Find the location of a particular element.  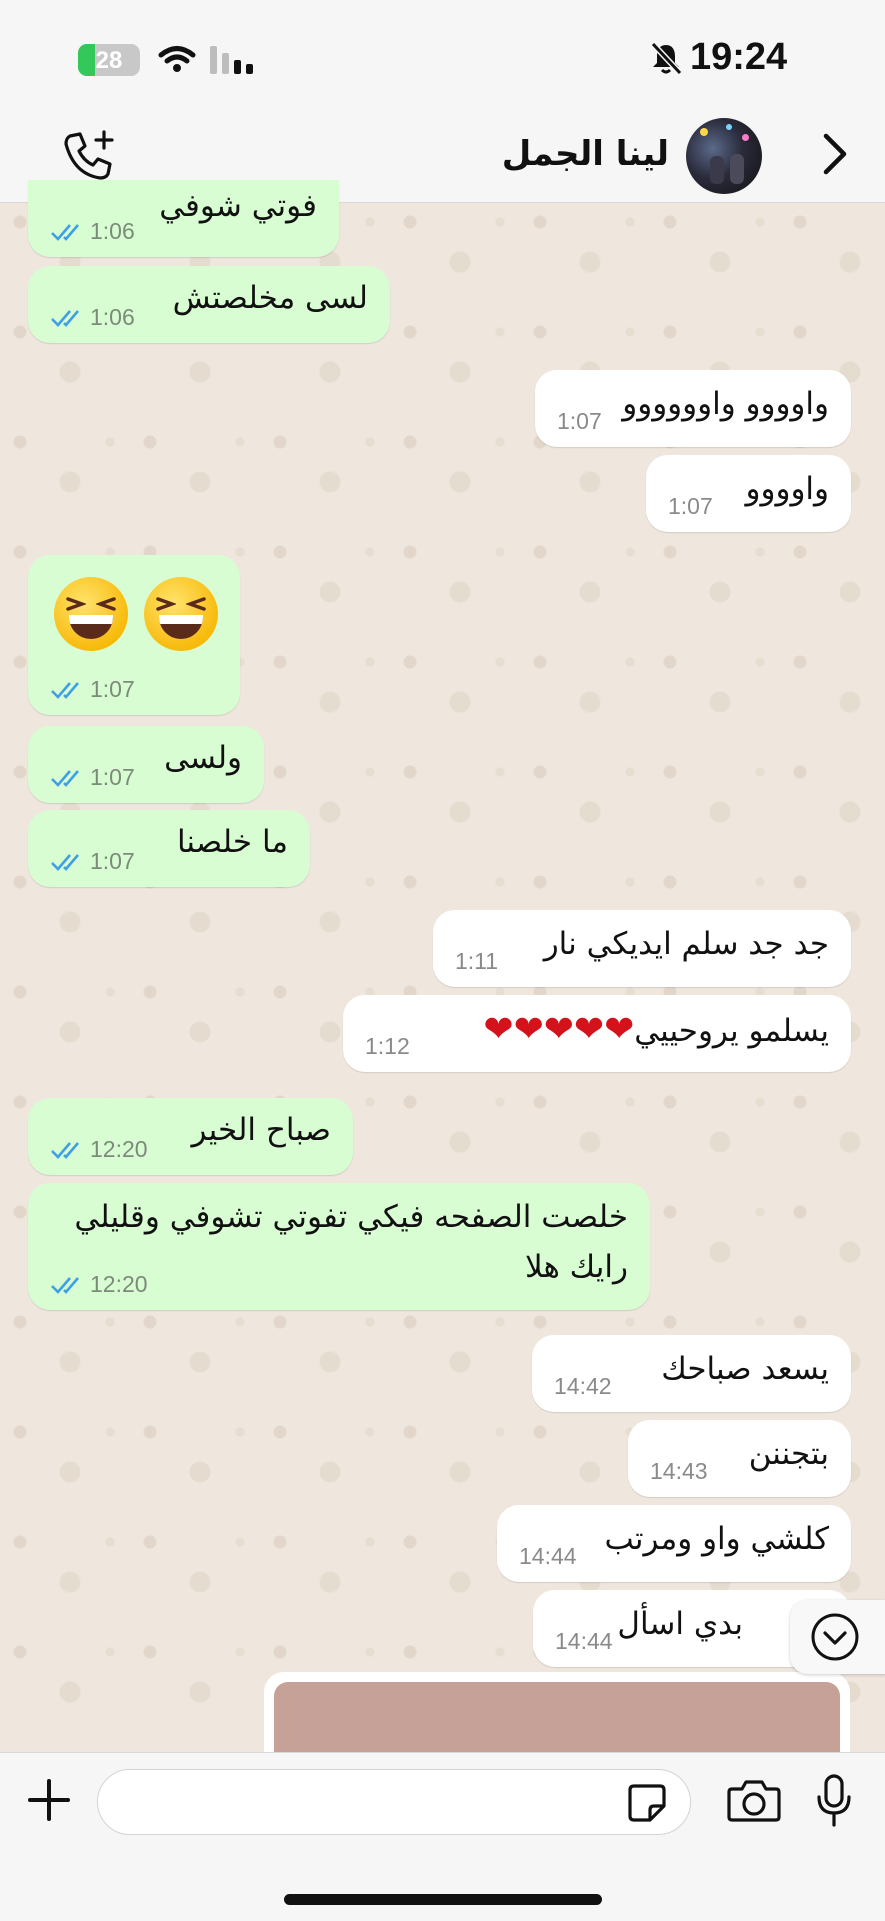

media-thumbnail is located at coordinates (557, 1717).